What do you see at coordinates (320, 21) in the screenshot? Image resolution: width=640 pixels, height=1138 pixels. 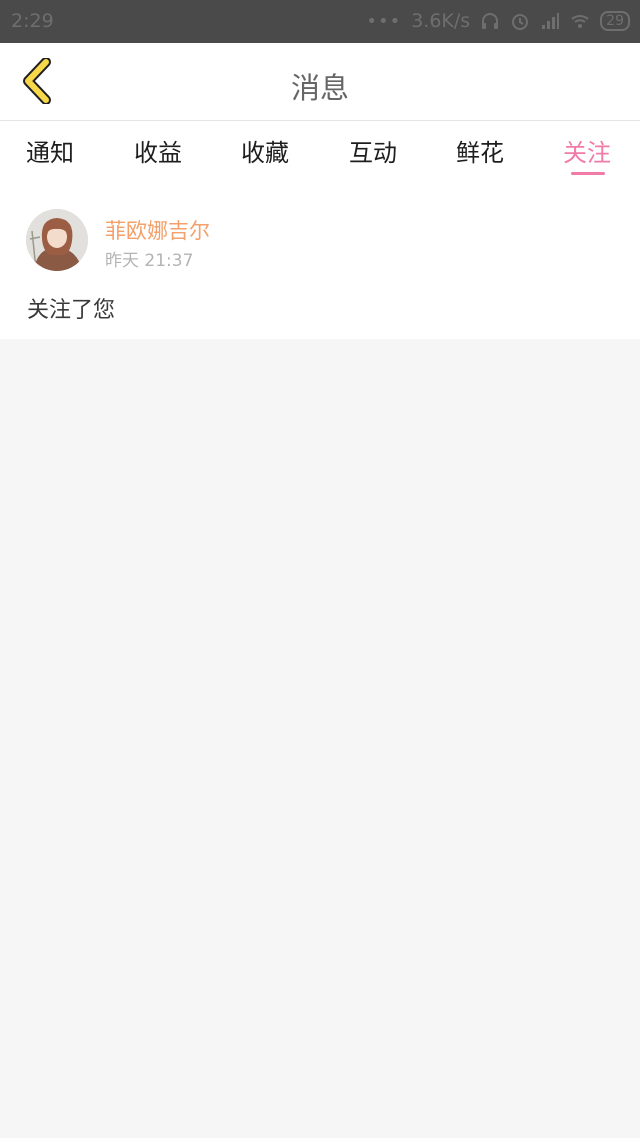 I see `status-bar: 2:29 ••• 3.6K/s 29` at bounding box center [320, 21].